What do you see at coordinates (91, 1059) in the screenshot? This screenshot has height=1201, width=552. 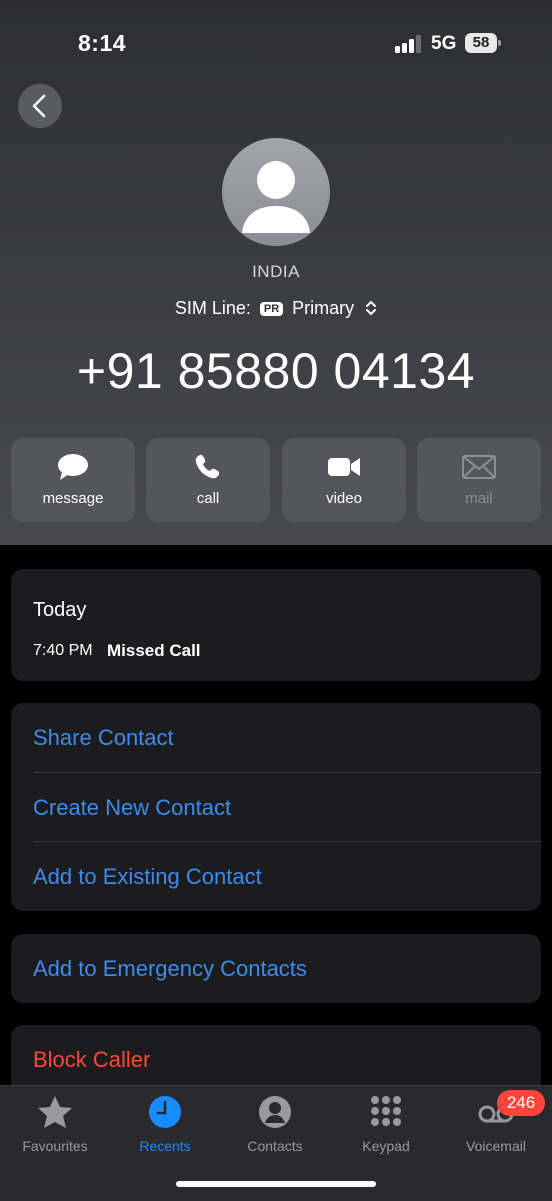 I see `block-caller-button: Block Caller` at bounding box center [91, 1059].